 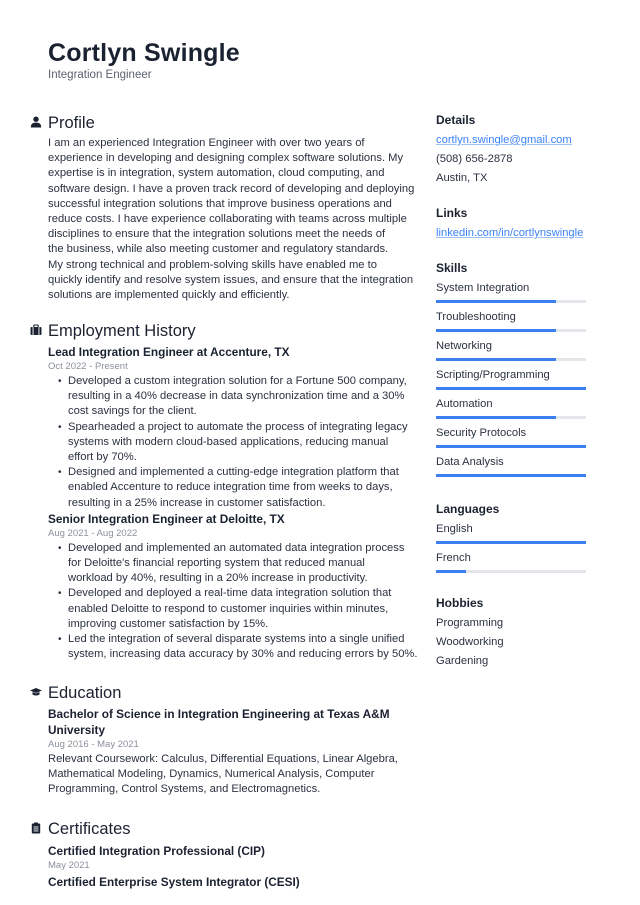 I want to click on hobbies-heading: Hobbies, so click(x=460, y=603).